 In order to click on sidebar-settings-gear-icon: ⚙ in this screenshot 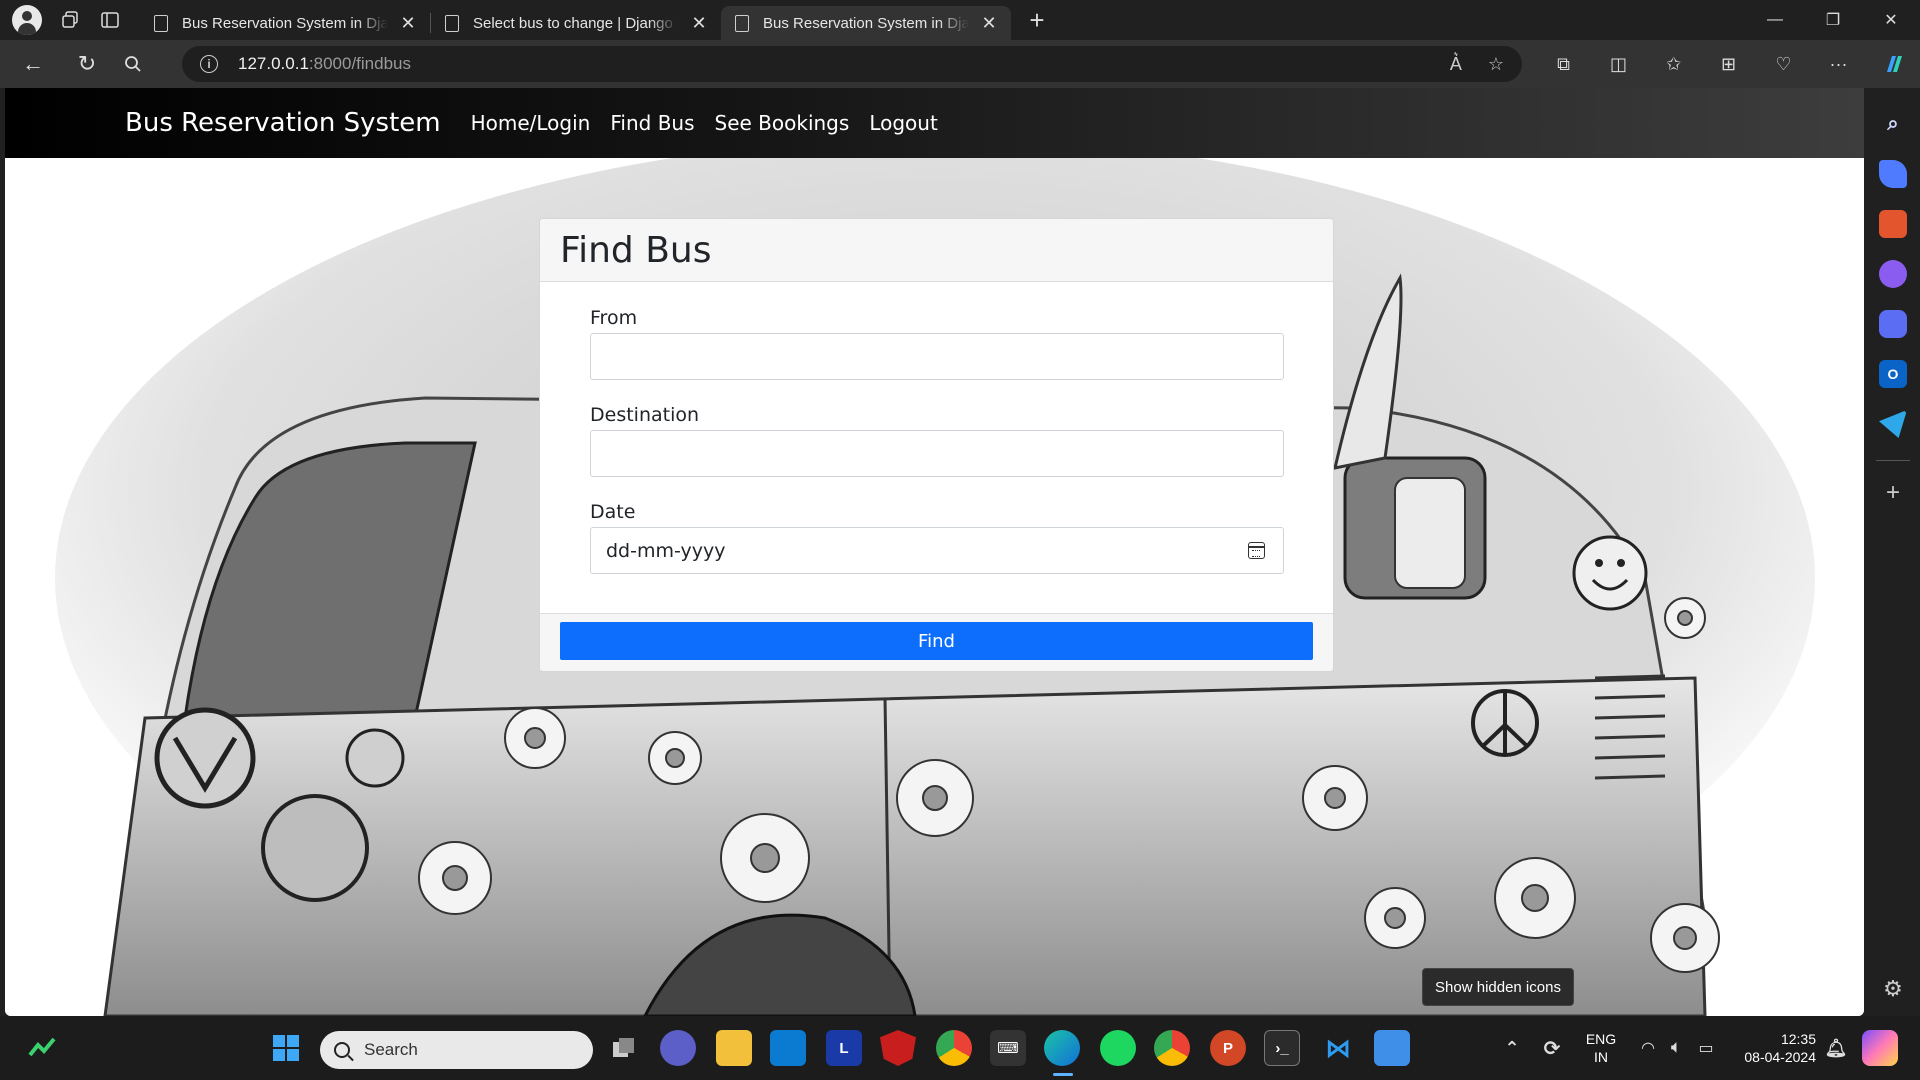, I will do `click(1893, 989)`.